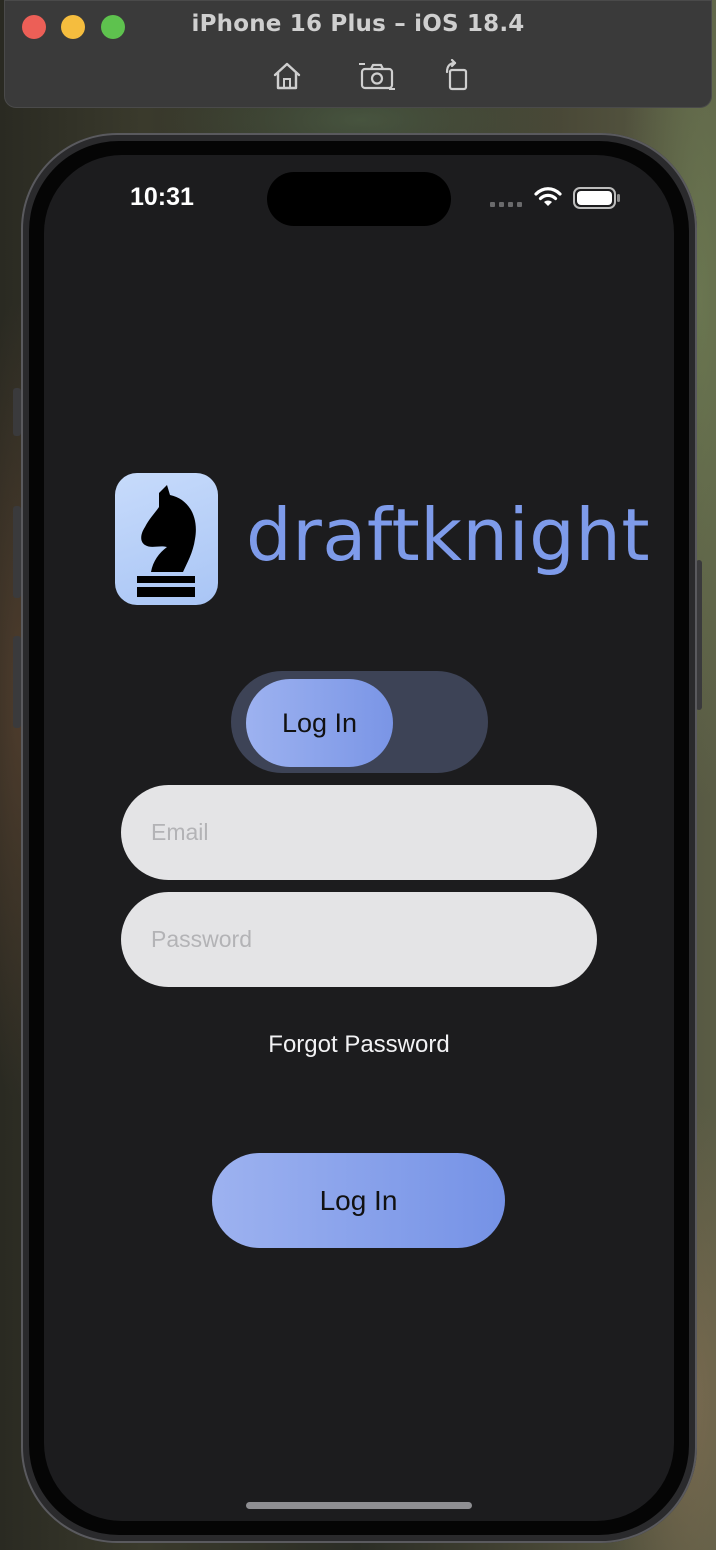  What do you see at coordinates (597, 198) in the screenshot?
I see `battery-icon` at bounding box center [597, 198].